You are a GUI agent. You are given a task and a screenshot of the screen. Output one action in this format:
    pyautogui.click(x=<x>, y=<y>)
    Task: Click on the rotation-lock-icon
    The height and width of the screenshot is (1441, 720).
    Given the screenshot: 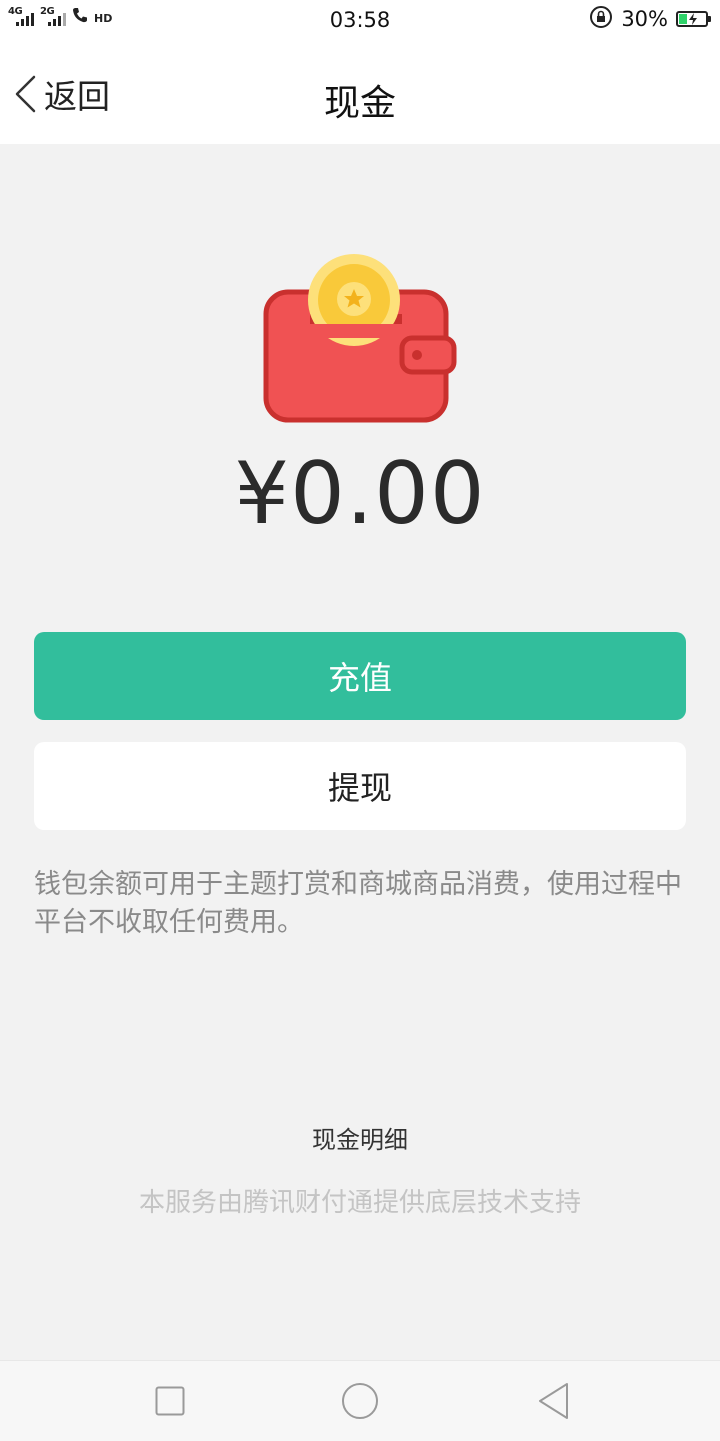 What is the action you would take?
    pyautogui.click(x=601, y=19)
    